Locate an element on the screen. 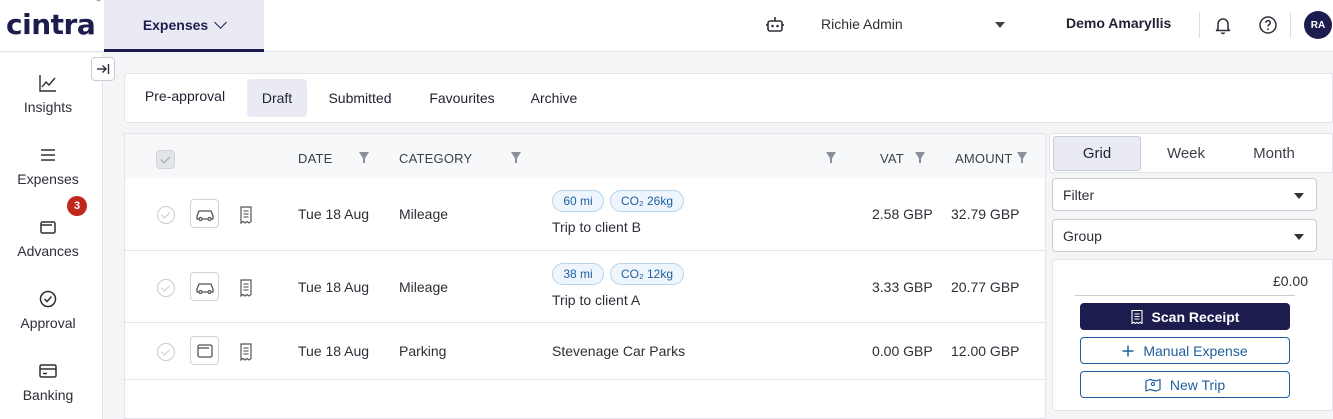 This screenshot has width=1333, height=419. check-circle-icon is located at coordinates (48, 299).